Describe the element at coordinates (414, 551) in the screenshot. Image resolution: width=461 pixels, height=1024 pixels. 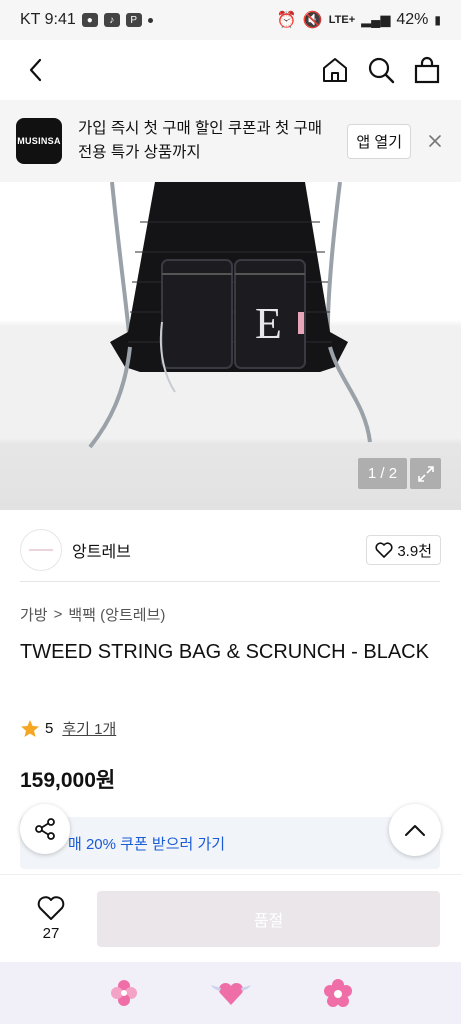
I see `brand-like-count: 3.9천` at that location.